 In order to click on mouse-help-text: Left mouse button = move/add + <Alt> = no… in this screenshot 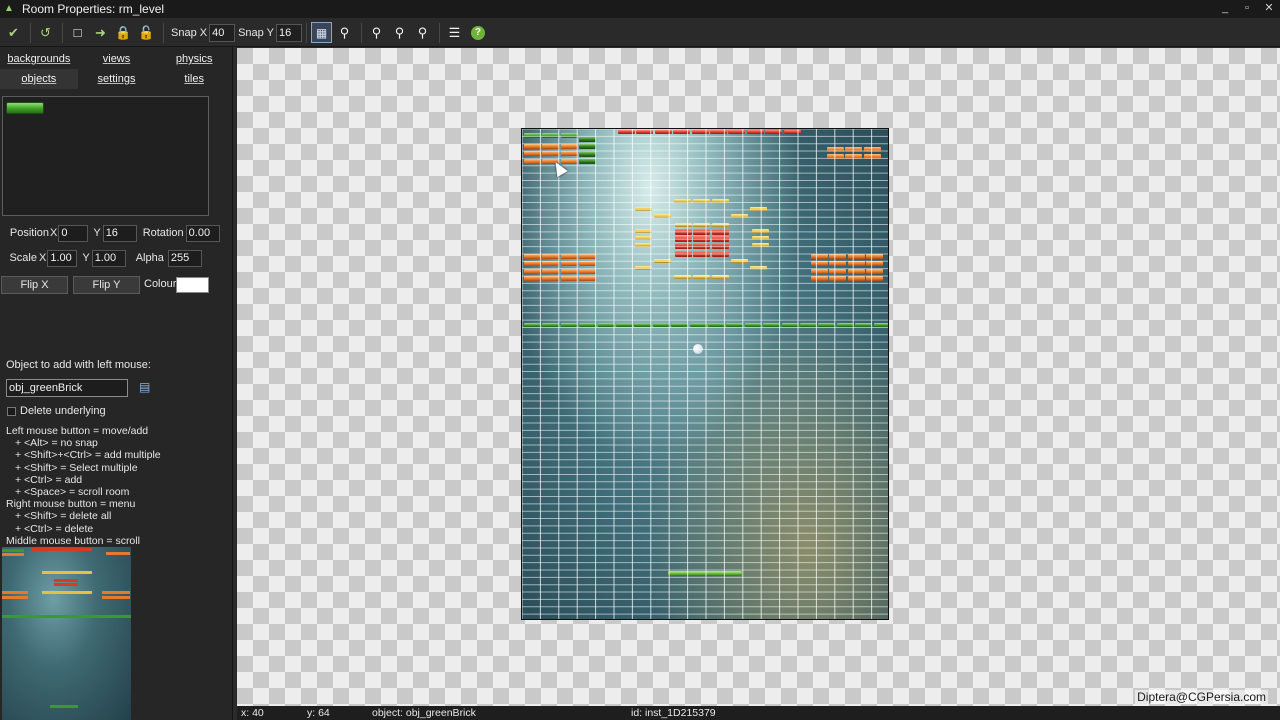, I will do `click(118, 486)`.